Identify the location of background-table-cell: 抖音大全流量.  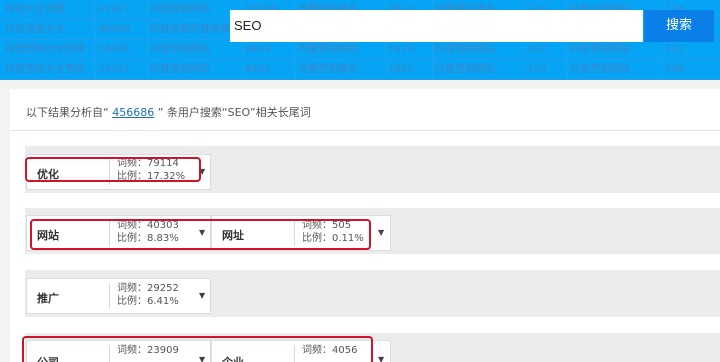
(35, 9).